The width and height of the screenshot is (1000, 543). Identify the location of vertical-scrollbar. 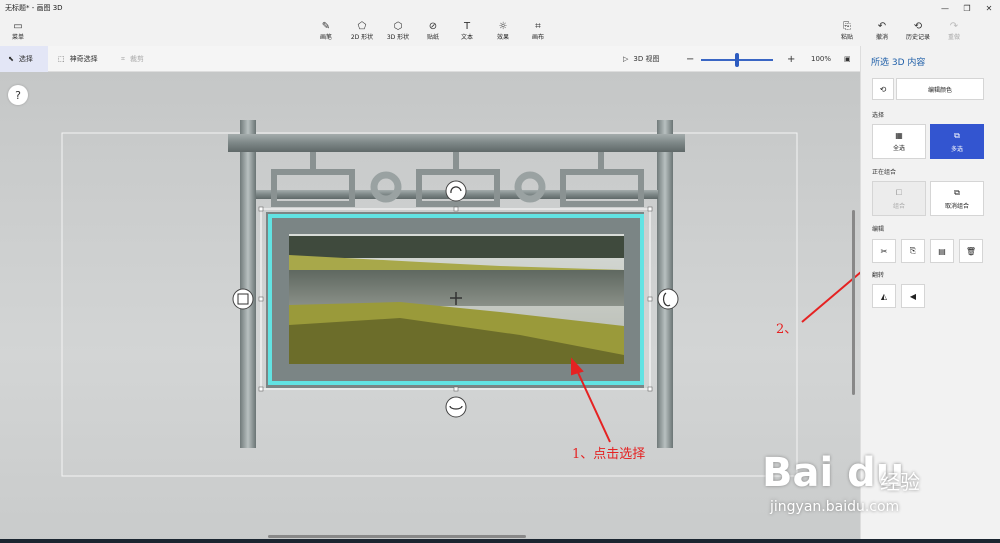
(853, 302).